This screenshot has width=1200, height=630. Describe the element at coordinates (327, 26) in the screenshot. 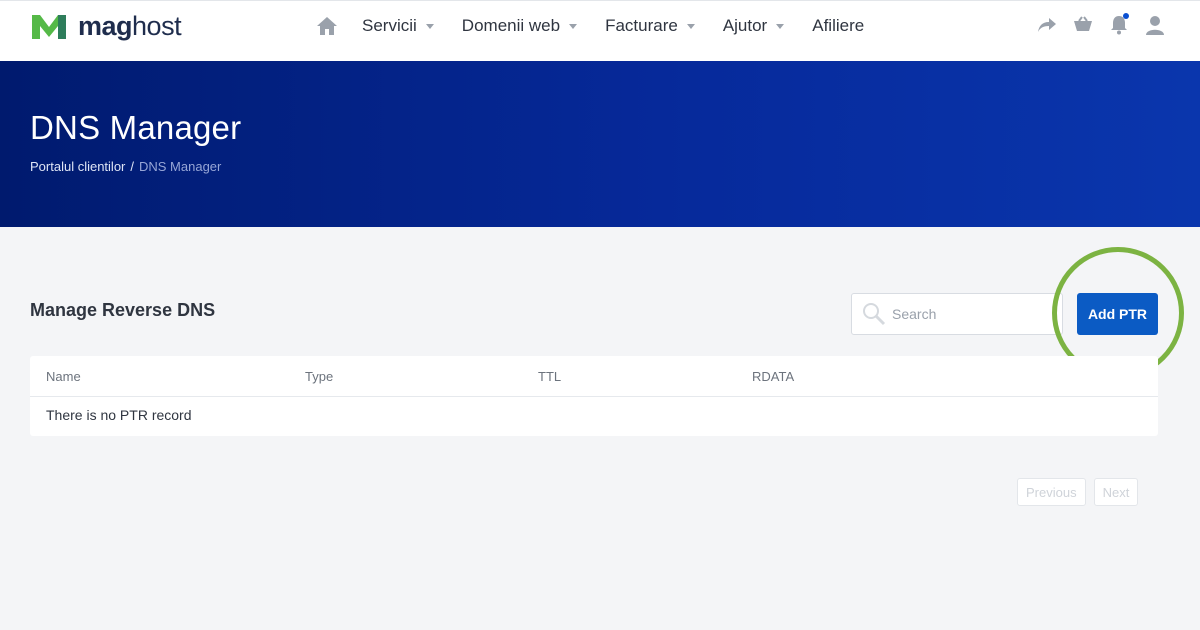

I see `home-icon` at that location.